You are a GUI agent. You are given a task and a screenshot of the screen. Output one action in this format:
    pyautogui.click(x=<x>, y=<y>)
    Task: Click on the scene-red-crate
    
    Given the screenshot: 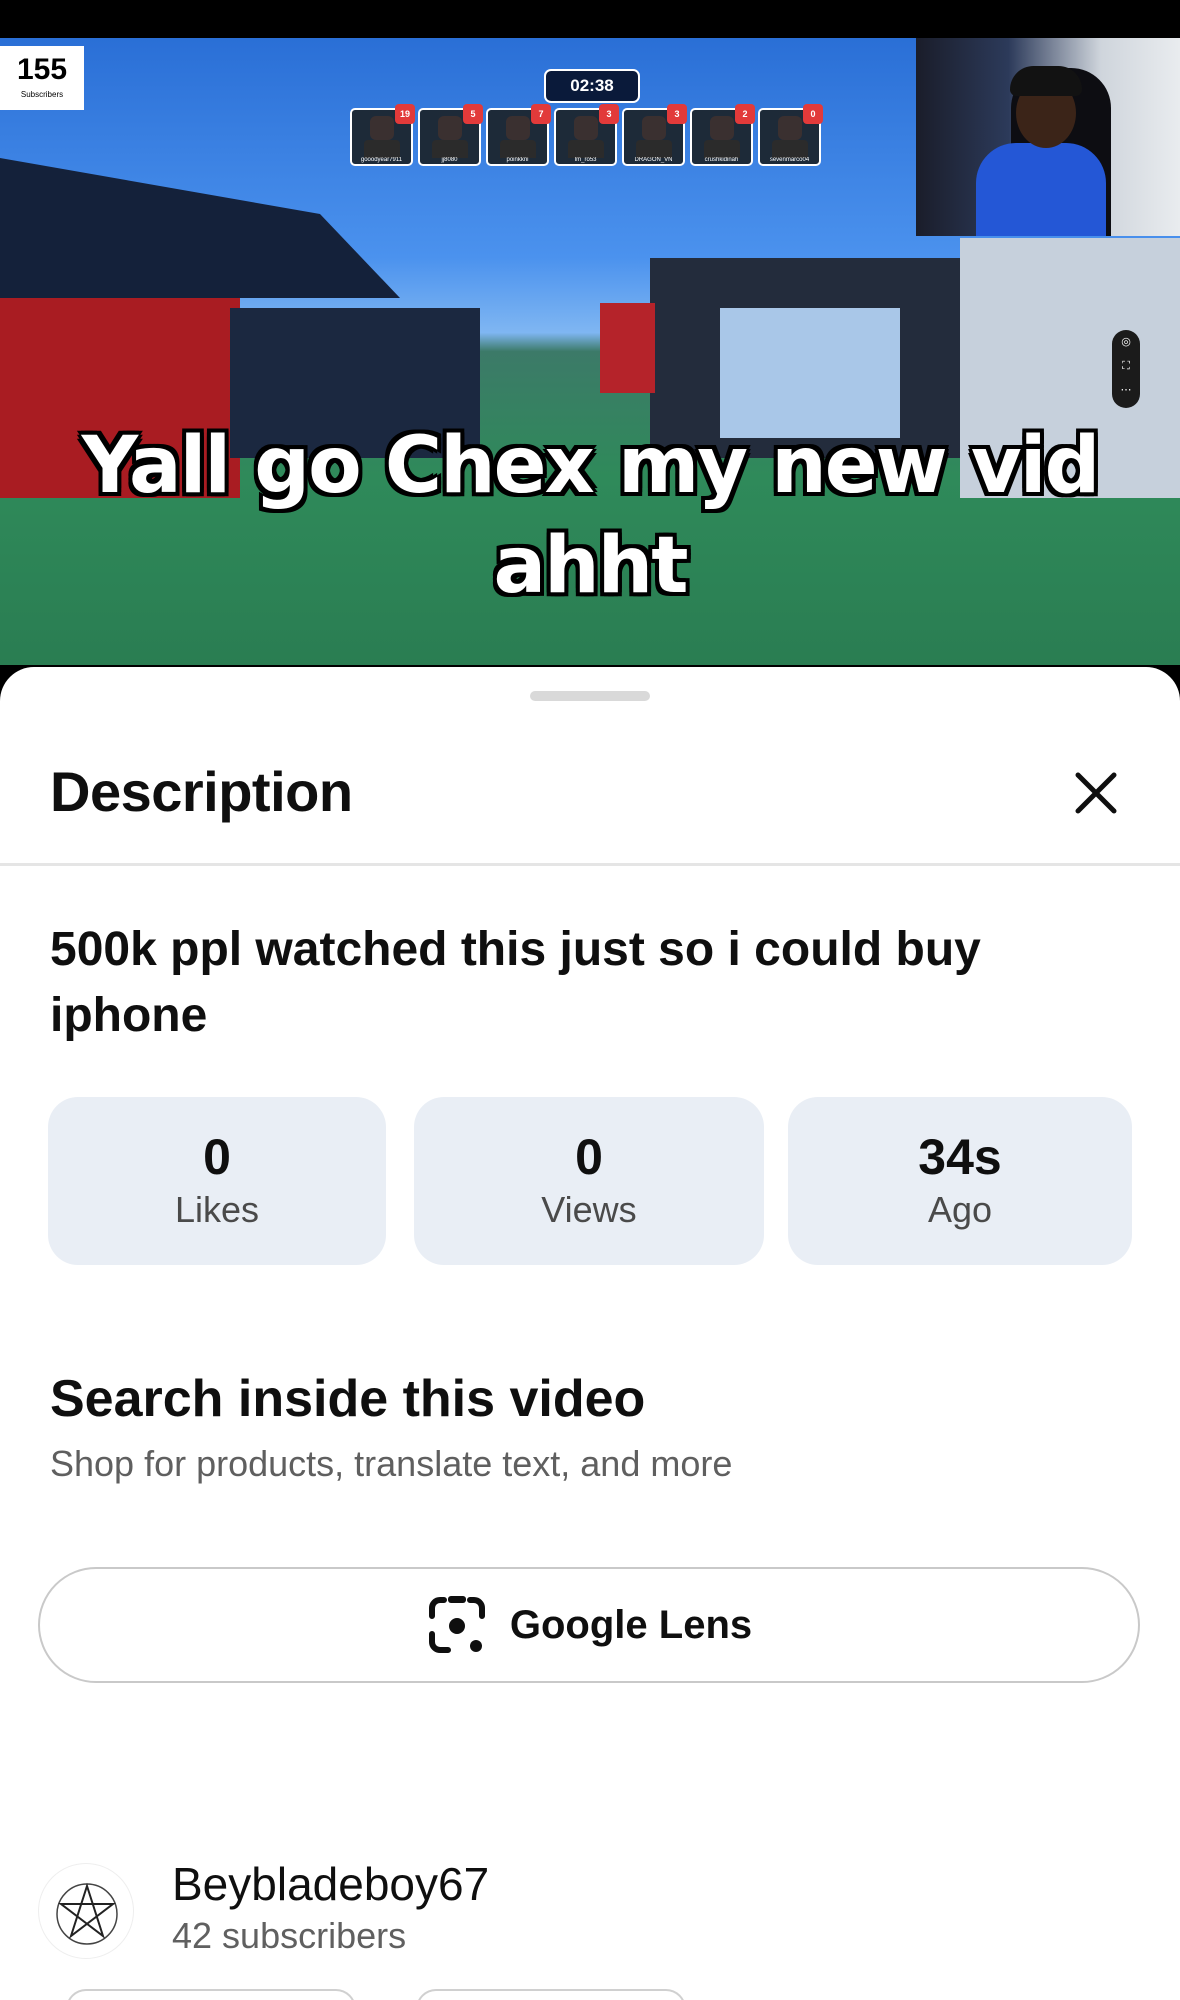 What is the action you would take?
    pyautogui.click(x=627, y=348)
    